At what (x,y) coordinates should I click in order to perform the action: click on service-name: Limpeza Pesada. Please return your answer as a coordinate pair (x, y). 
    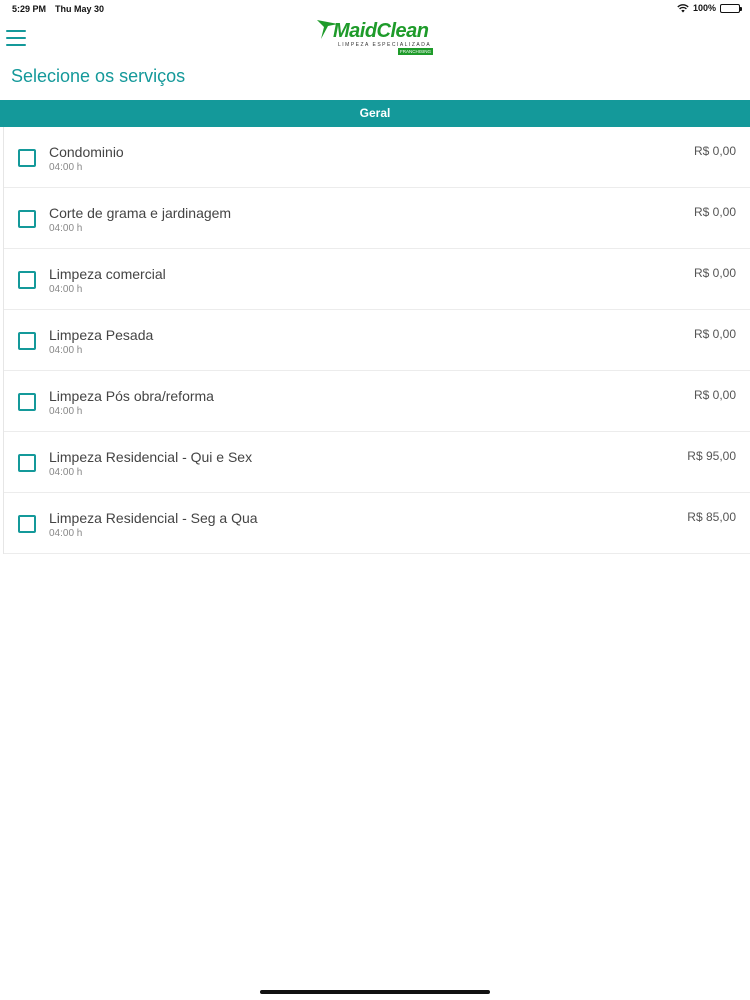
    Looking at the image, I should click on (101, 335).